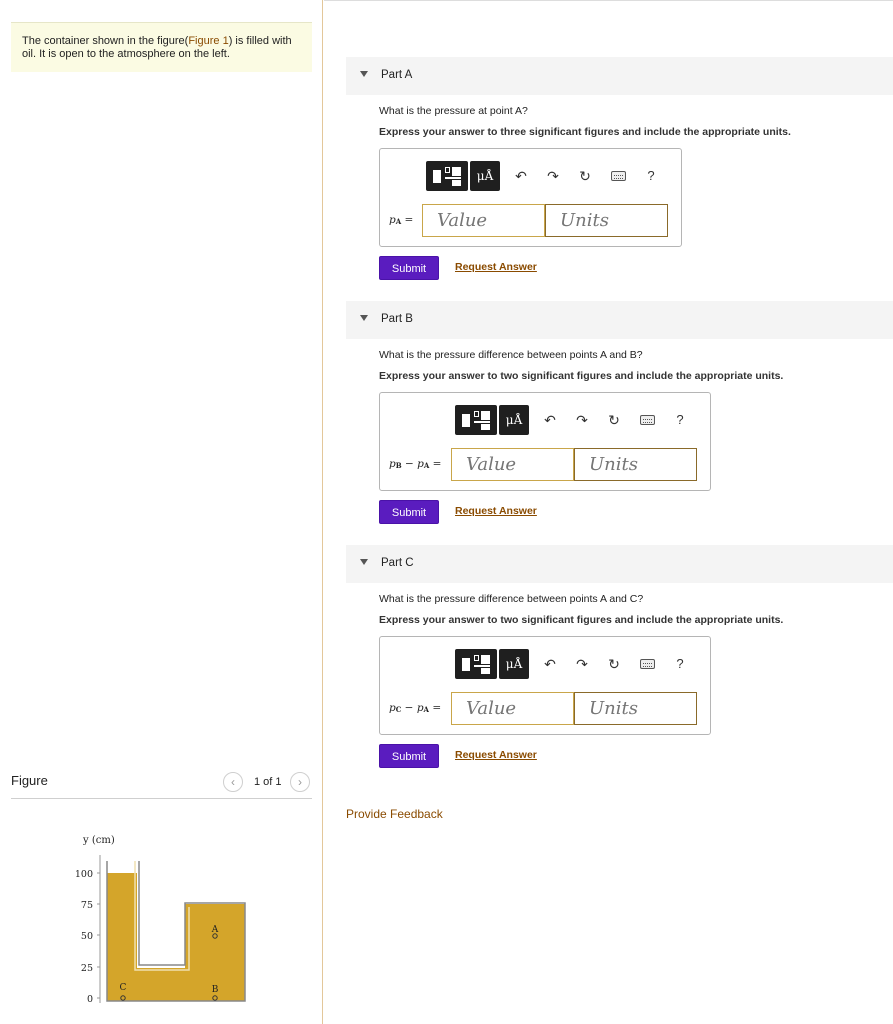  Describe the element at coordinates (606, 220) in the screenshot. I see `part-a-units-input` at that location.